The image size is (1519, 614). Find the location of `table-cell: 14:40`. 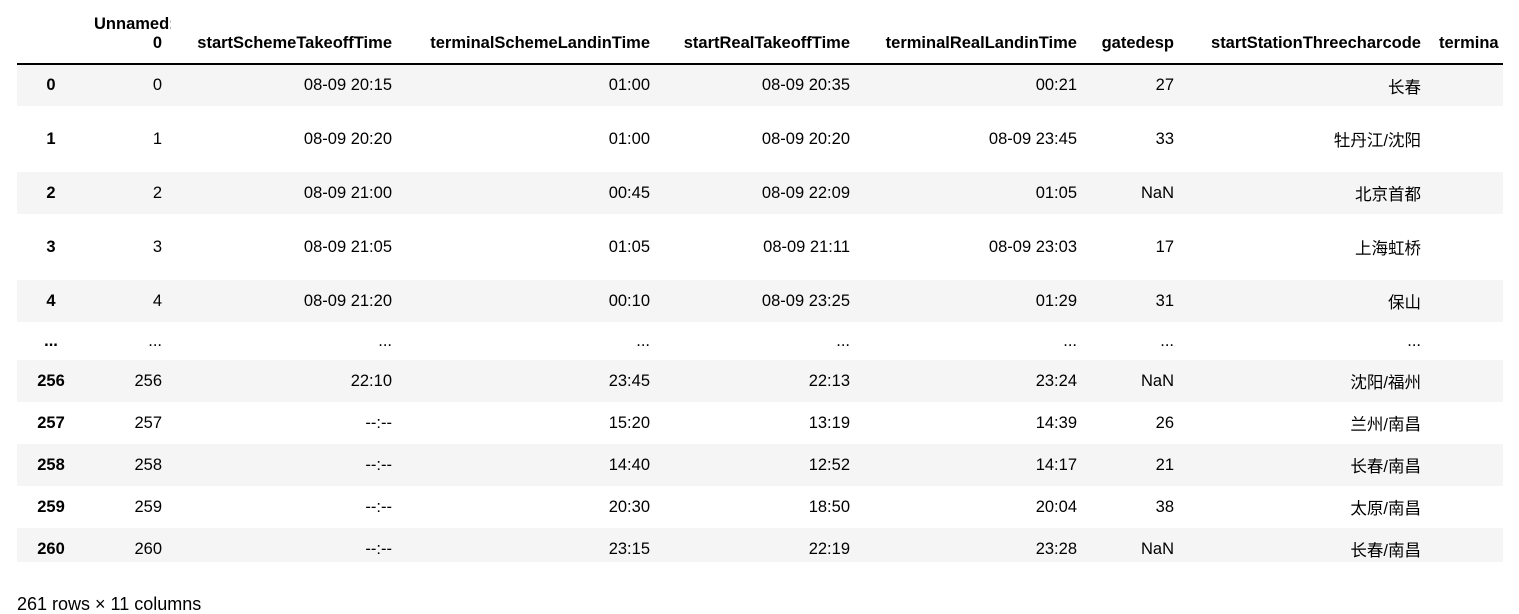

table-cell: 14:40 is located at coordinates (629, 464).